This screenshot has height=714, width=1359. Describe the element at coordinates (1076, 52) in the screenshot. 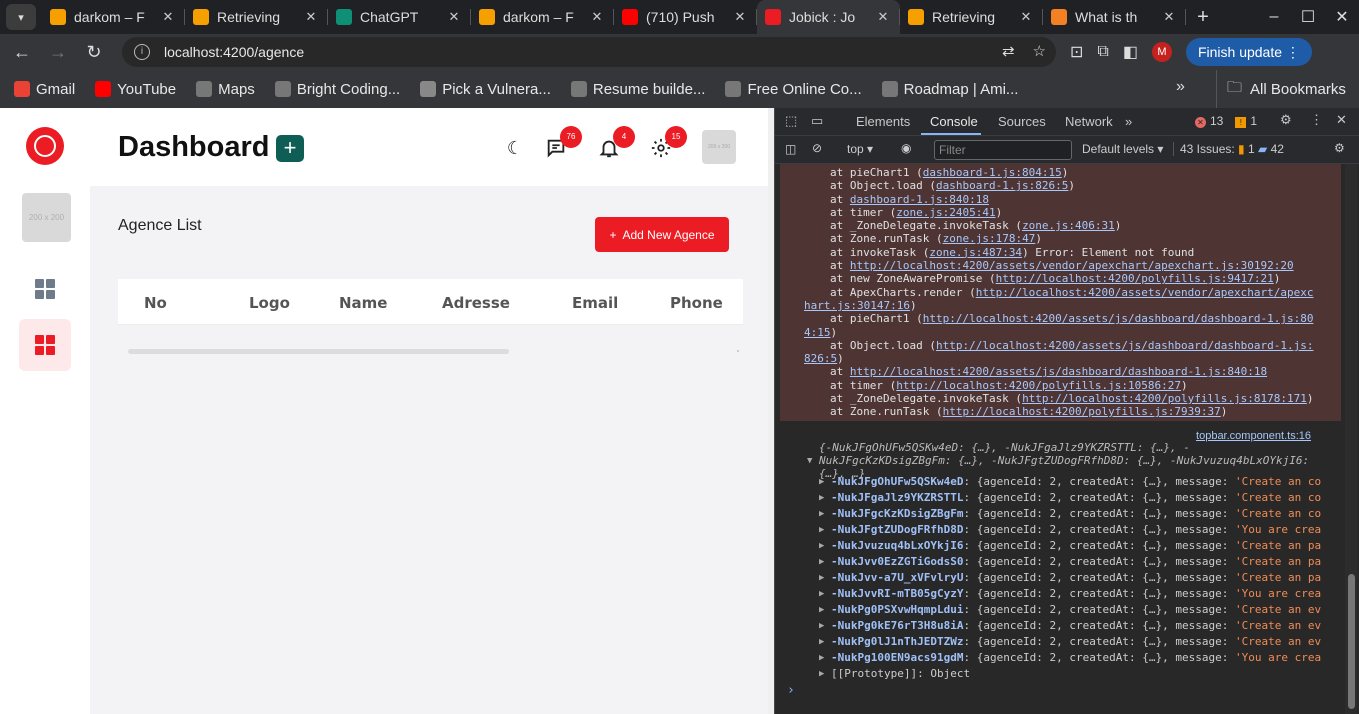

I see `lens-icon: ⊡` at that location.